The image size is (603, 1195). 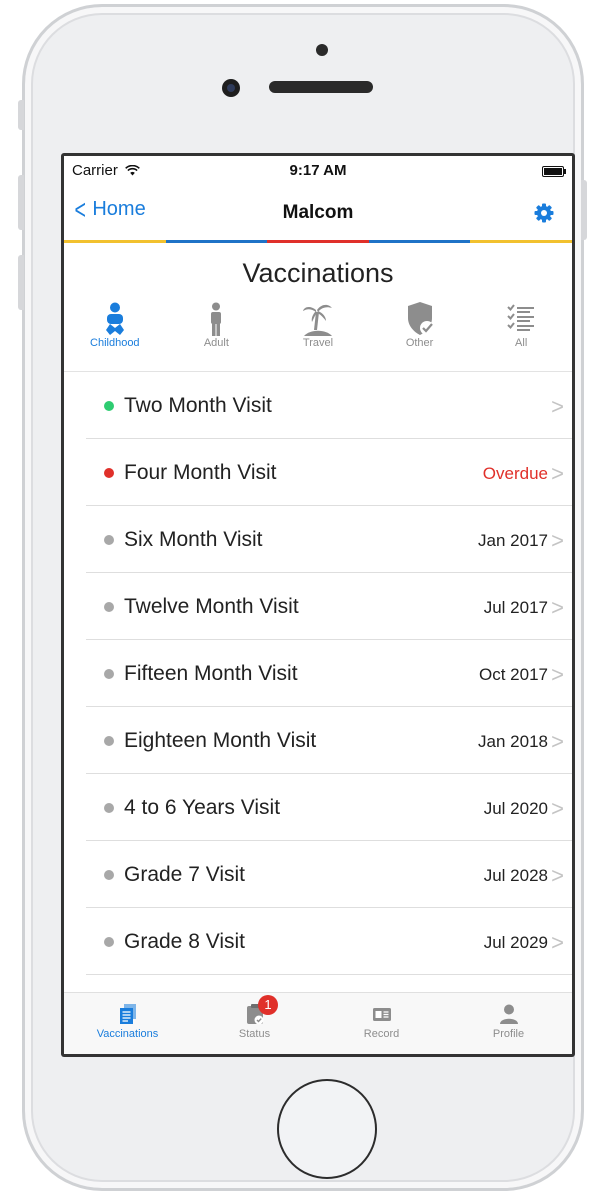 What do you see at coordinates (508, 1034) in the screenshot?
I see `tab-label: Profile` at bounding box center [508, 1034].